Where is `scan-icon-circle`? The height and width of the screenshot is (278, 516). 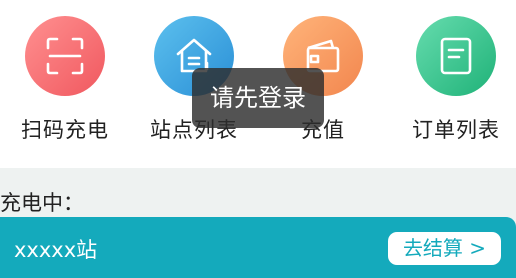
scan-icon-circle is located at coordinates (65, 56).